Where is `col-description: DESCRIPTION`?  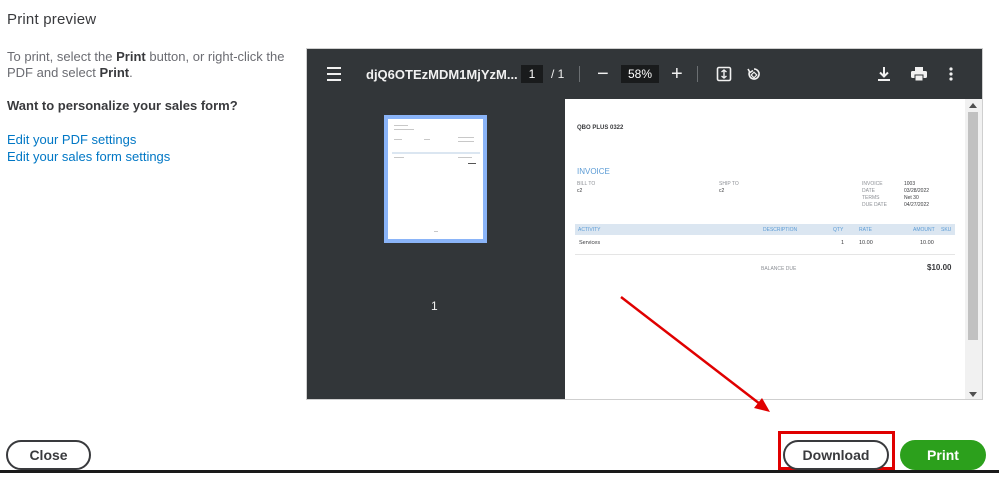
col-description: DESCRIPTION is located at coordinates (780, 230).